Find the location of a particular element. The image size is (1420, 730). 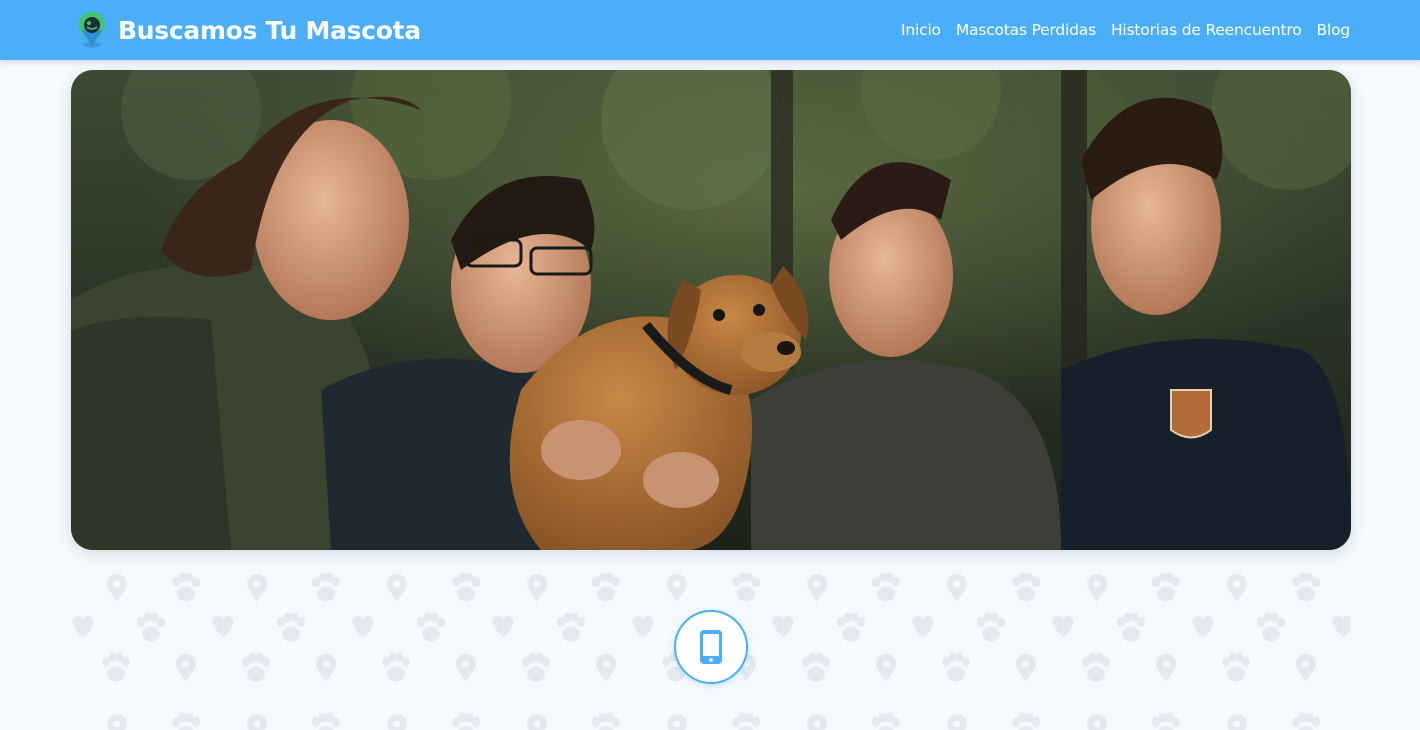

feature-phone-badge is located at coordinates (711, 647).